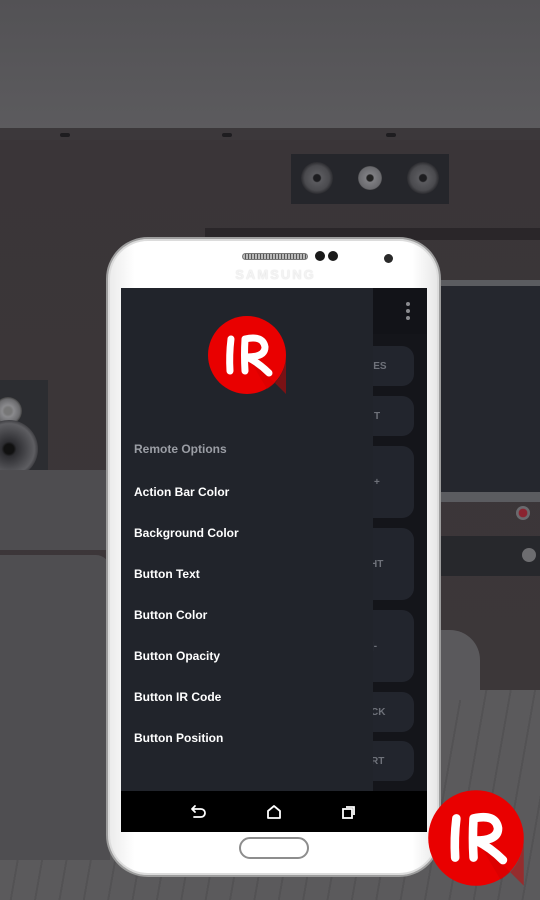  Describe the element at coordinates (320, 256) in the screenshot. I see `proximity-sensor` at that location.